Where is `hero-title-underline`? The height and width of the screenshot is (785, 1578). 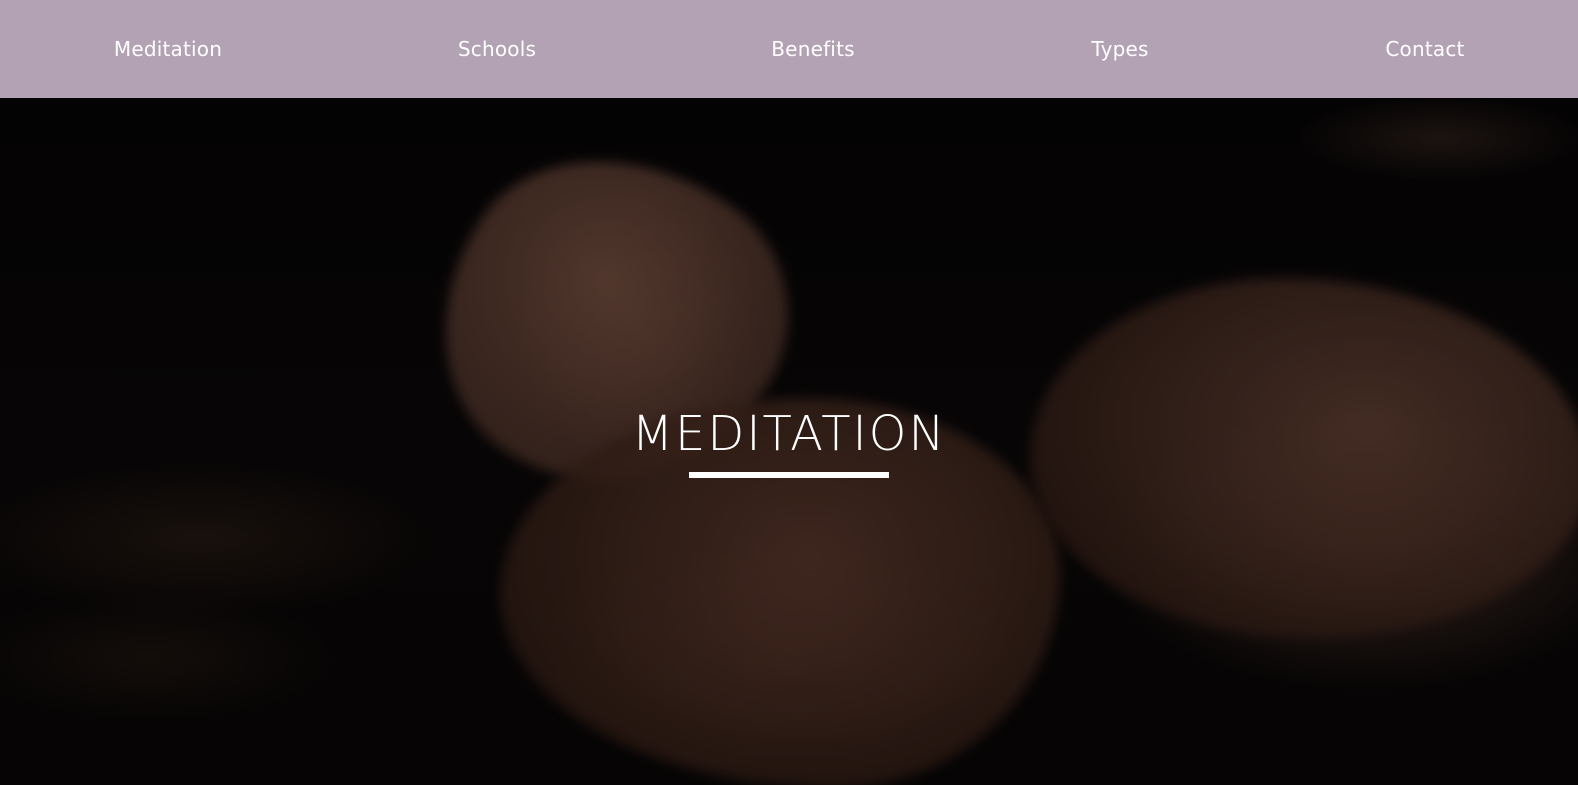 hero-title-underline is located at coordinates (789, 475).